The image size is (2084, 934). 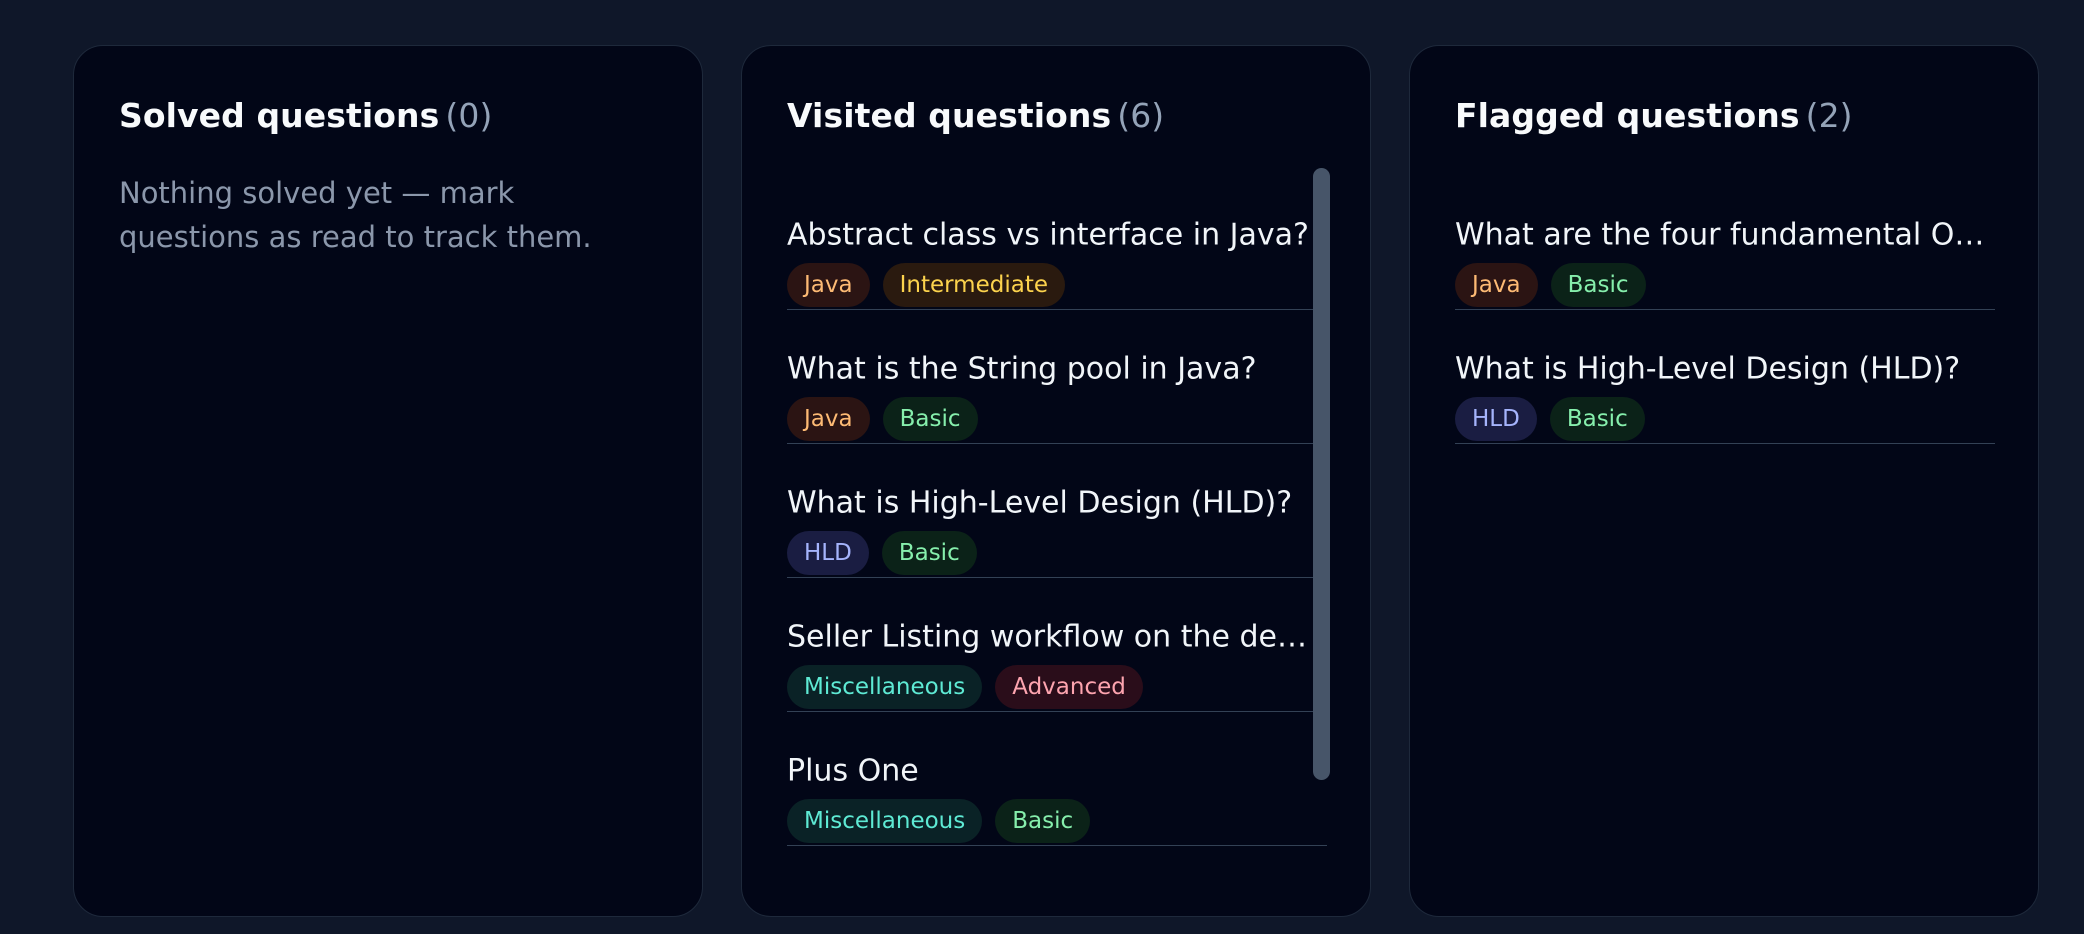 I want to click on visited-title-text: Visited questions, so click(x=949, y=115).